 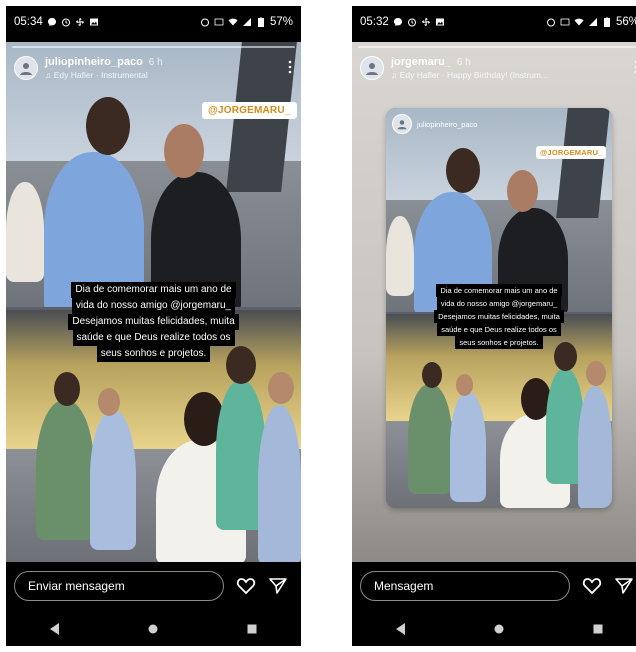 I want to click on status-time: 05:32, so click(x=374, y=22).